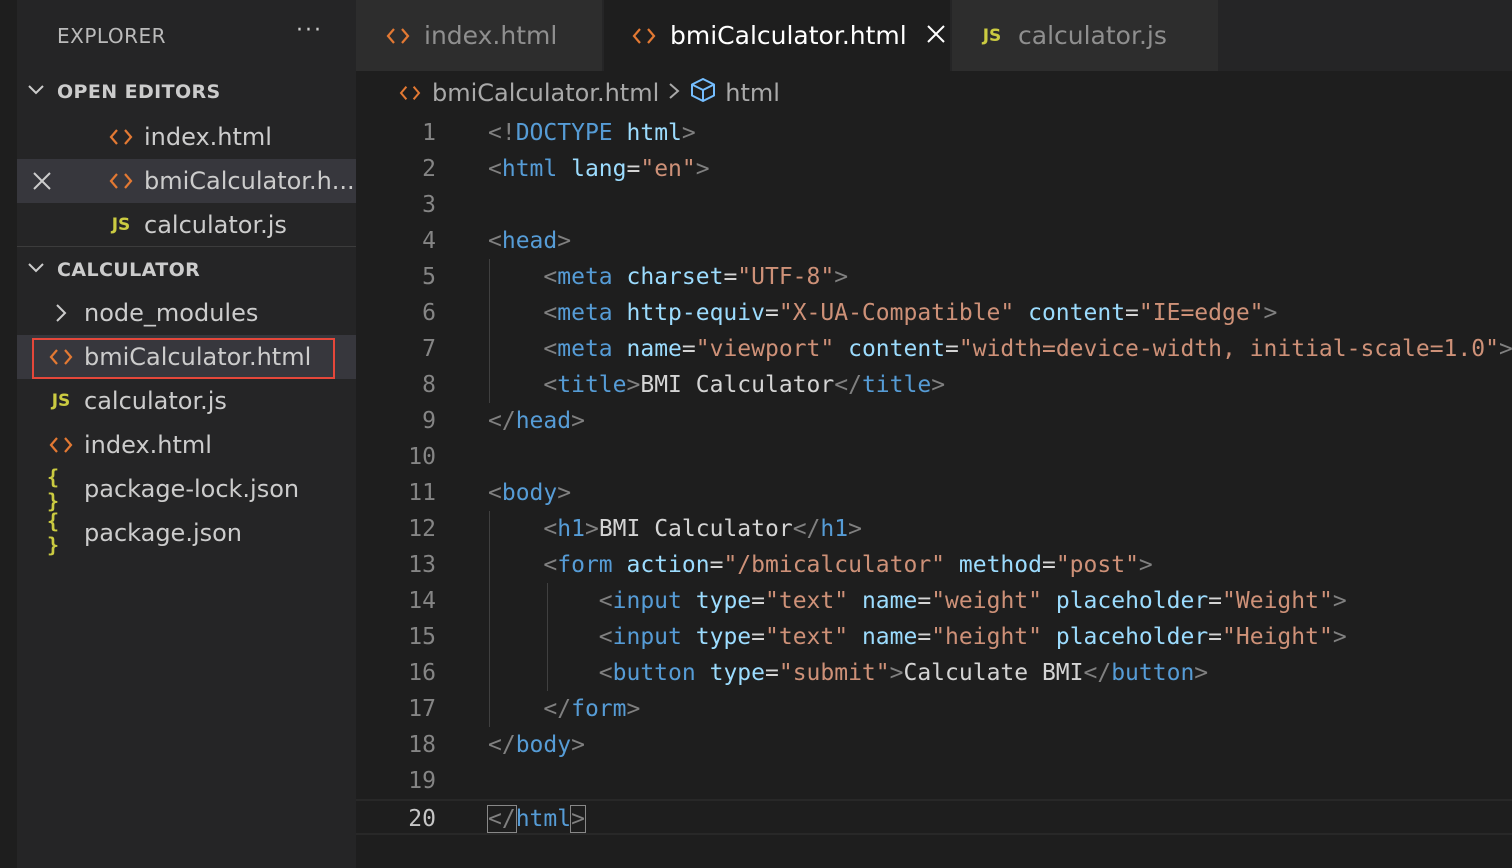  Describe the element at coordinates (934, 709) in the screenshot. I see `code-line: 17 </form>` at that location.